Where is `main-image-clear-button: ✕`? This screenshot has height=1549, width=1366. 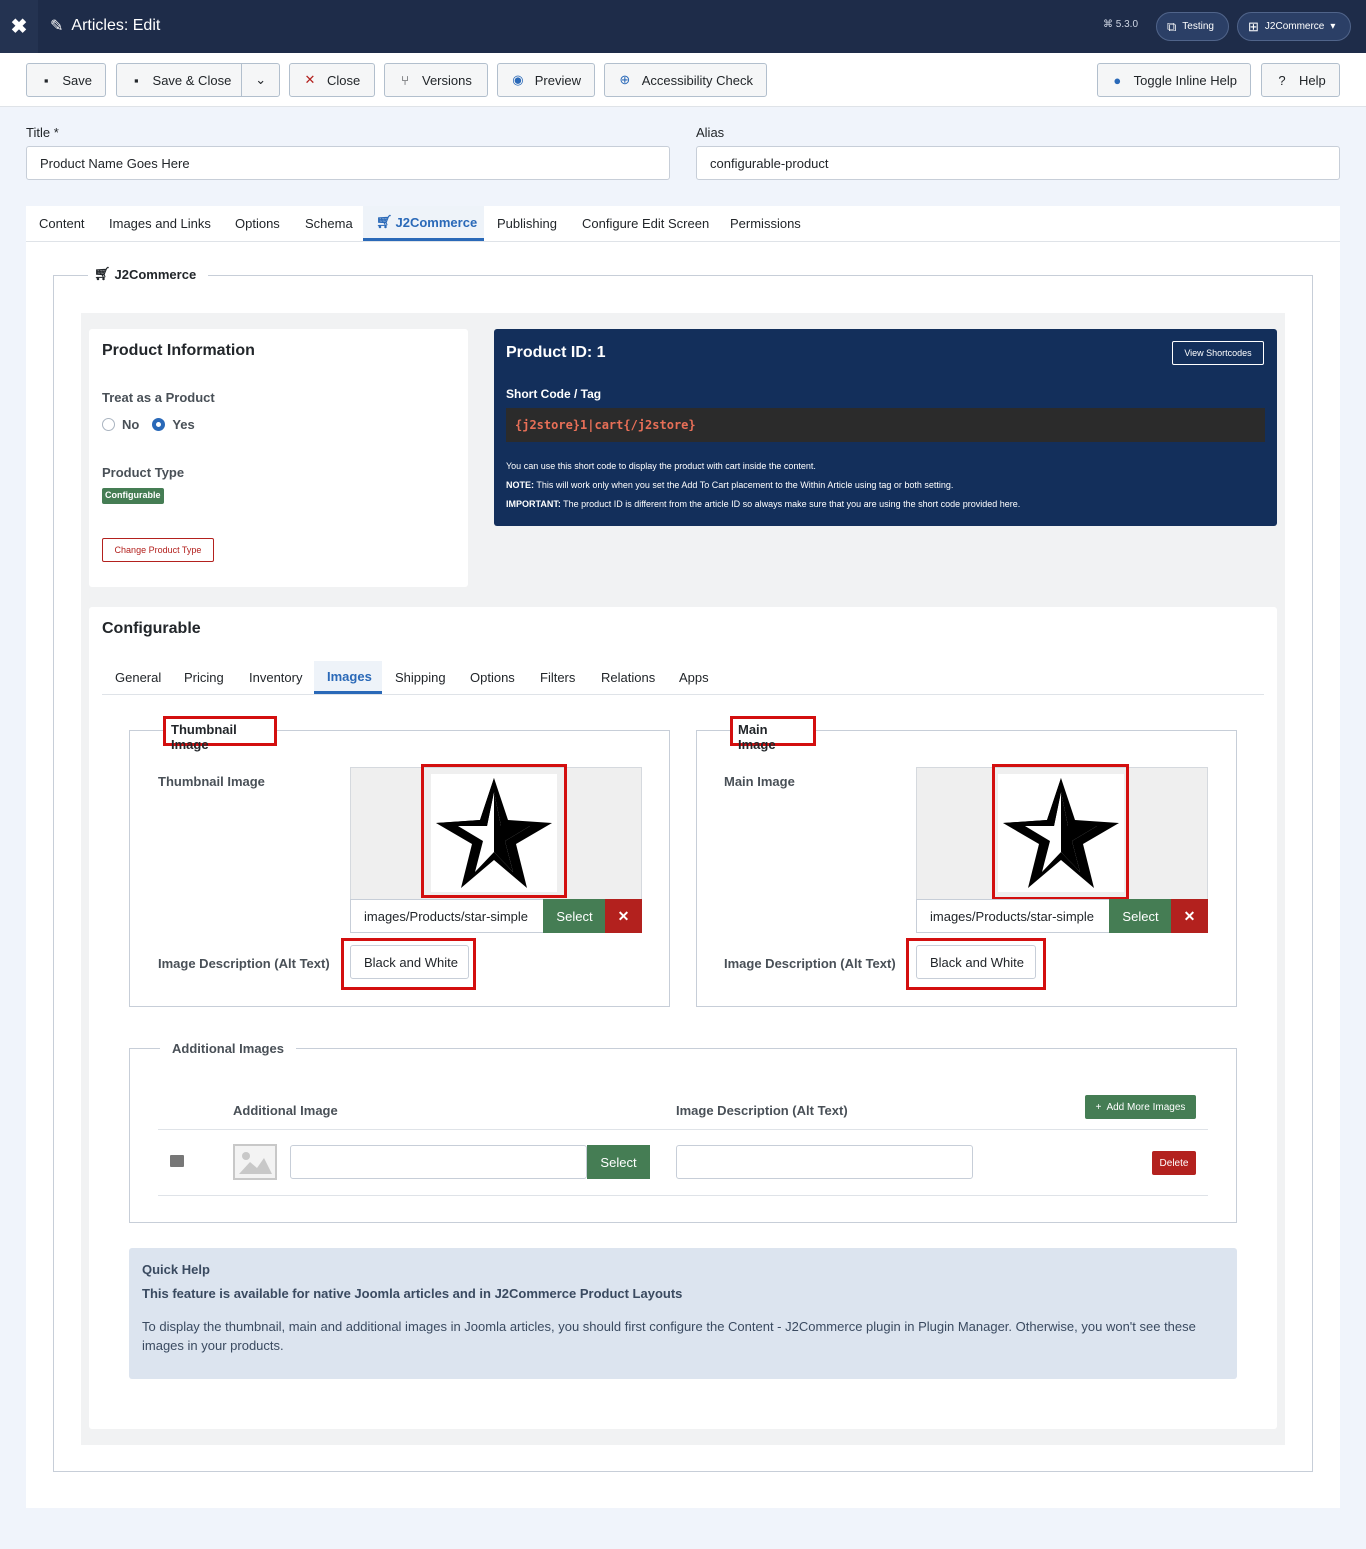 main-image-clear-button: ✕ is located at coordinates (1189, 916).